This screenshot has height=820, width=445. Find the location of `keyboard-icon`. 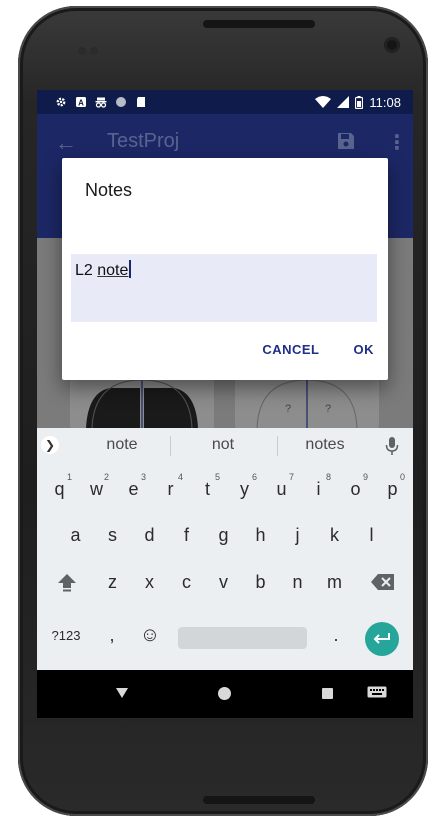

keyboard-icon is located at coordinates (377, 693).